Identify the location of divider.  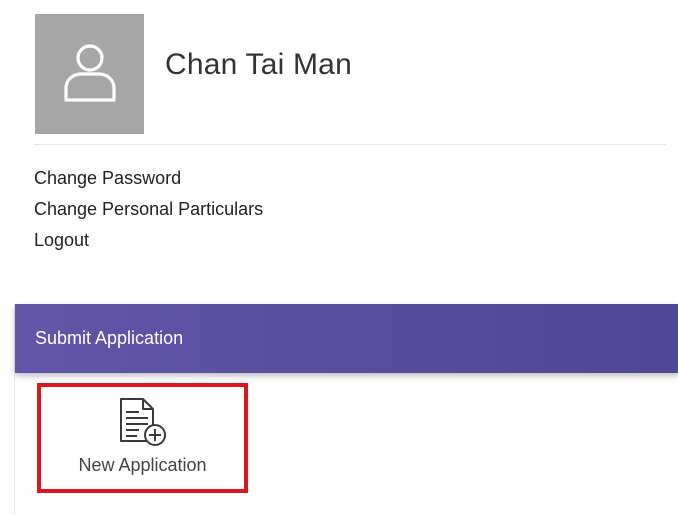
(350, 144).